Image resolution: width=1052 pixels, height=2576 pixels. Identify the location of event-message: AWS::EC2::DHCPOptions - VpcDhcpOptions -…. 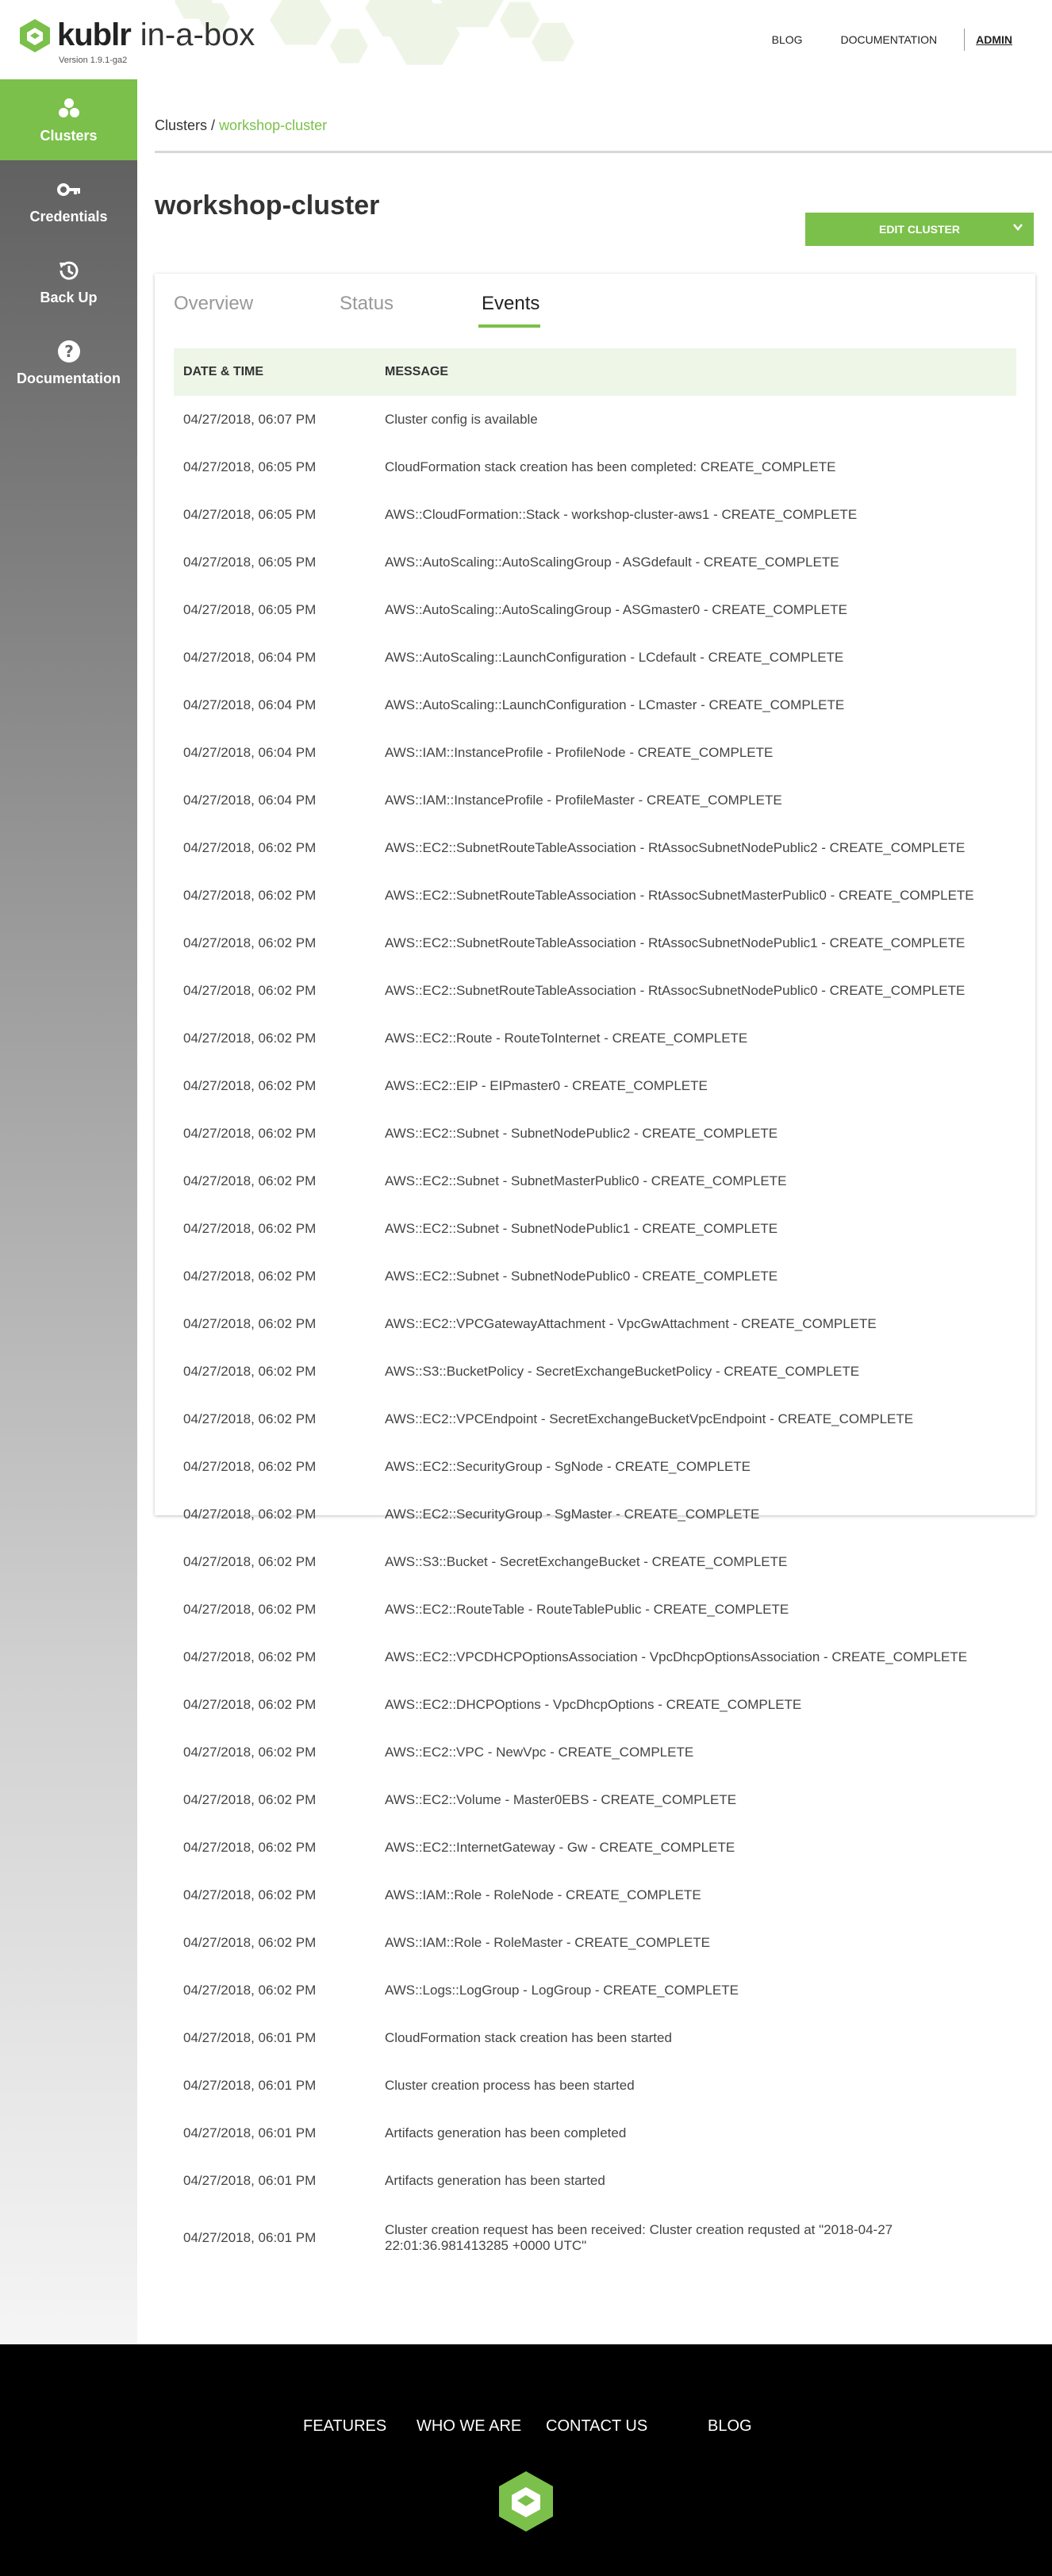
(593, 1704).